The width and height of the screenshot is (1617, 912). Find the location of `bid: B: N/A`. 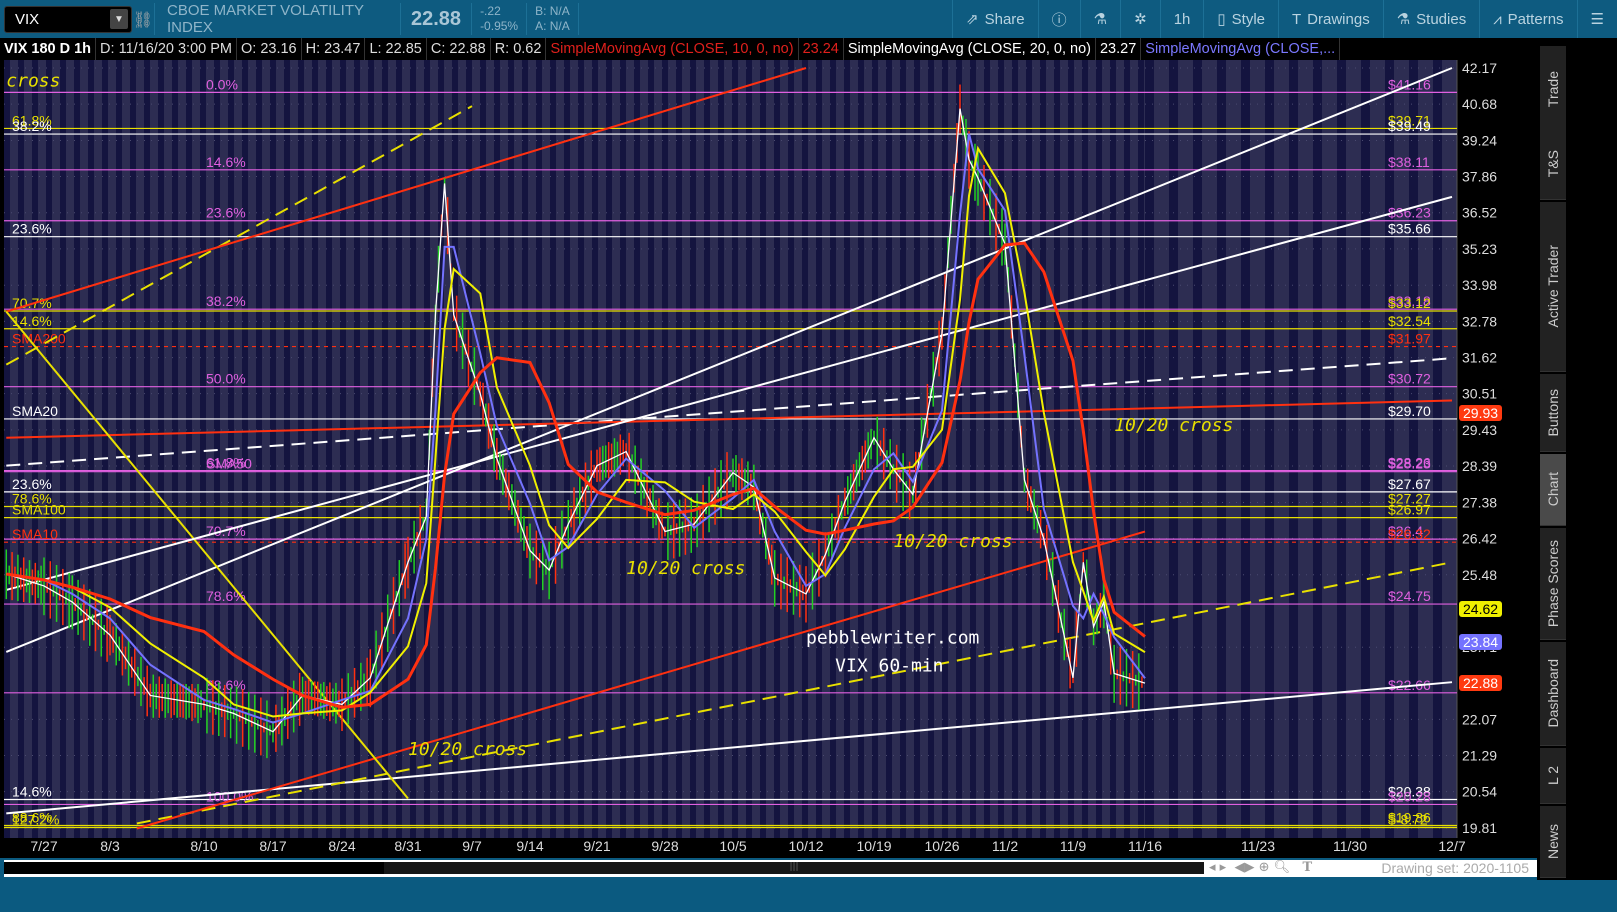

bid: B: N/A is located at coordinates (552, 11).